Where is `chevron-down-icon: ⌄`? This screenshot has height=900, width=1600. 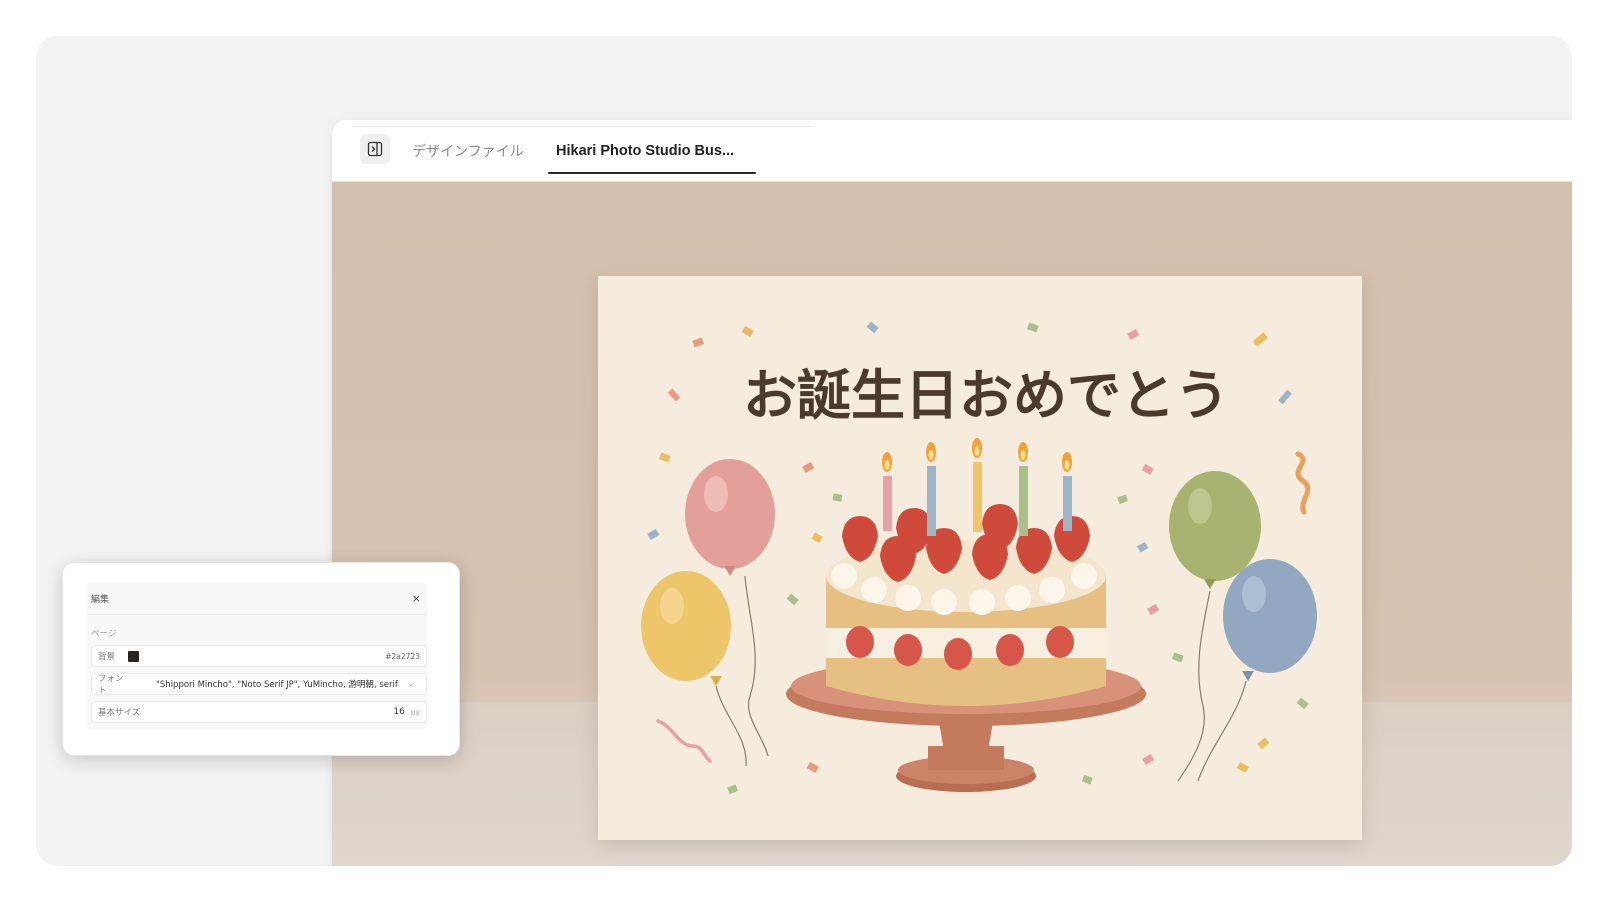
chevron-down-icon: ⌄ is located at coordinates (411, 684).